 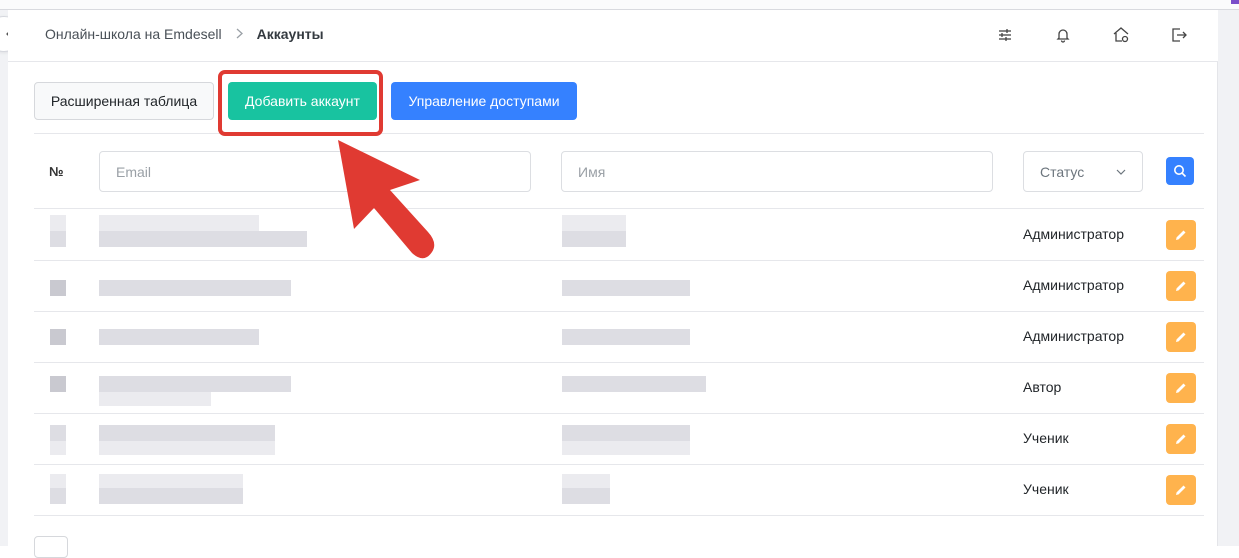 What do you see at coordinates (1228, 278) in the screenshot?
I see `scrollbar-track` at bounding box center [1228, 278].